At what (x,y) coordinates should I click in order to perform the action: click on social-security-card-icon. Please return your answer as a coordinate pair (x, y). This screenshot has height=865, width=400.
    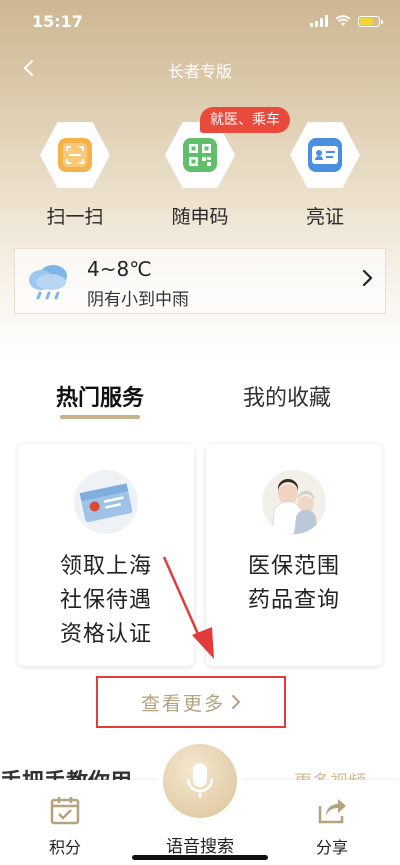
    Looking at the image, I should click on (106, 502).